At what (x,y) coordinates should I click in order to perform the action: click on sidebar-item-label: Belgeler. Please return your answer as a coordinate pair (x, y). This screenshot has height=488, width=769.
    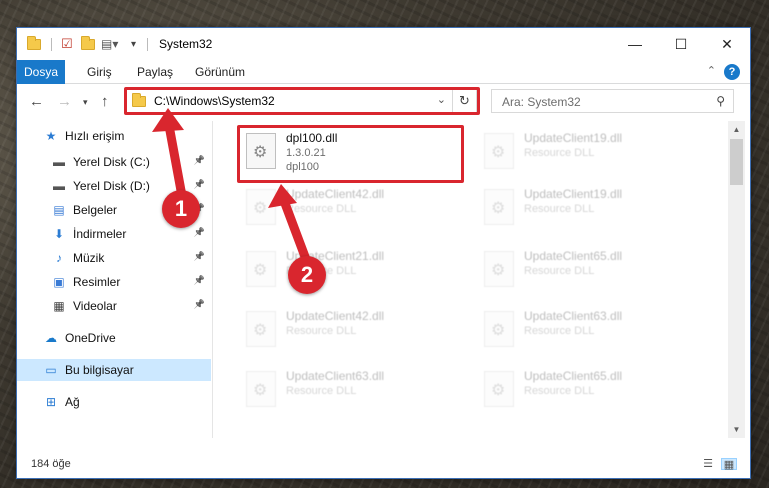
    Looking at the image, I should click on (95, 210).